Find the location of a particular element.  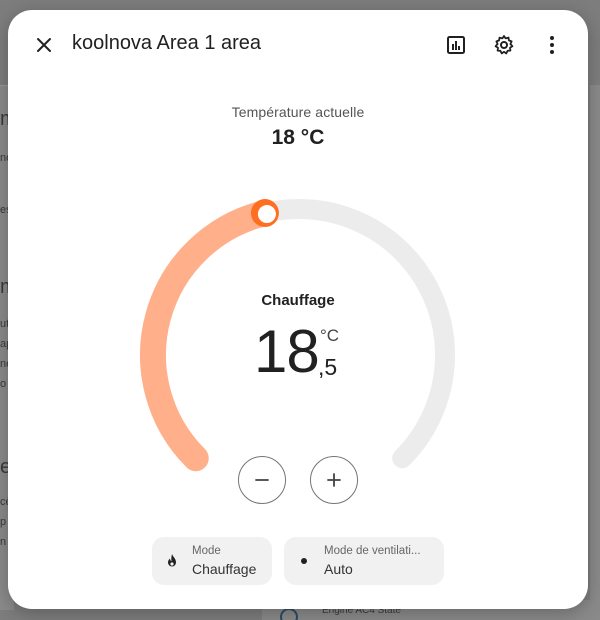

more-options-button is located at coordinates (552, 45).